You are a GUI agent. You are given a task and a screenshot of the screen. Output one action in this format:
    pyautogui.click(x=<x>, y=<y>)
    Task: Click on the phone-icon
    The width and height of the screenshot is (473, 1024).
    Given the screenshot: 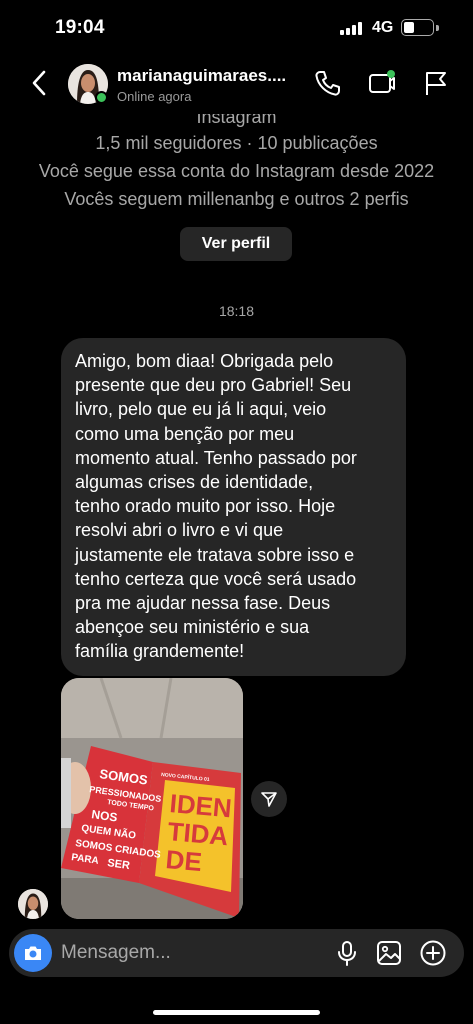 What is the action you would take?
    pyautogui.click(x=328, y=83)
    